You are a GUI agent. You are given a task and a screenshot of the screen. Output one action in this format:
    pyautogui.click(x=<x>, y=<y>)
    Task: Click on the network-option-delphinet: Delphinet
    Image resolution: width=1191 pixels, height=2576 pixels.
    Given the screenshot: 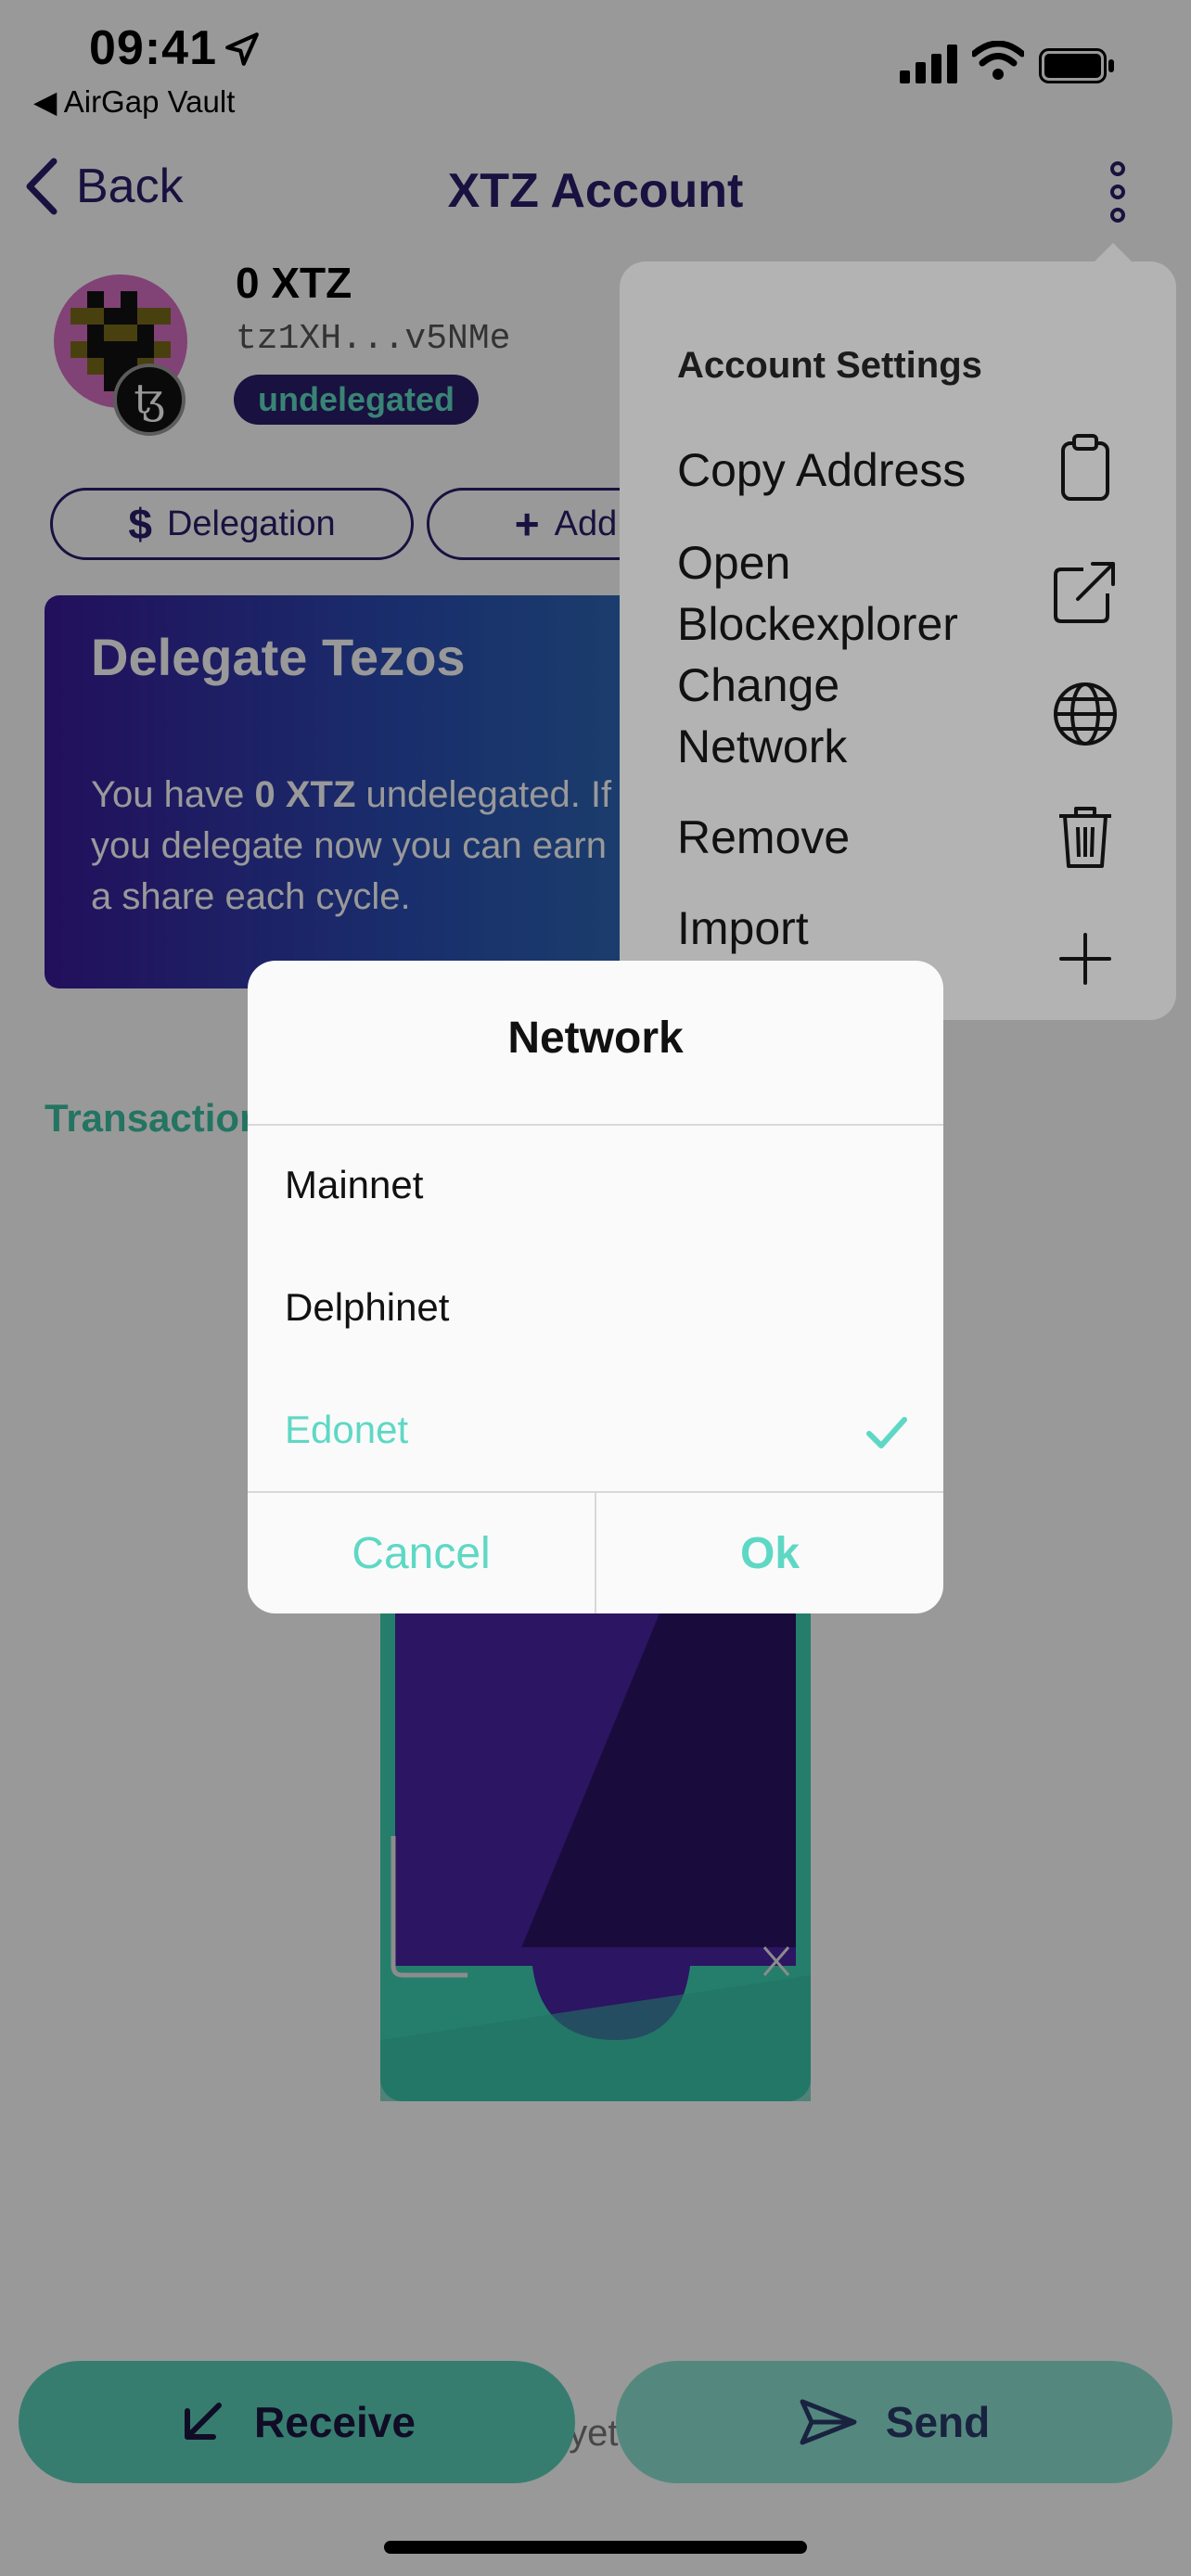 What is the action you would take?
    pyautogui.click(x=367, y=1307)
    